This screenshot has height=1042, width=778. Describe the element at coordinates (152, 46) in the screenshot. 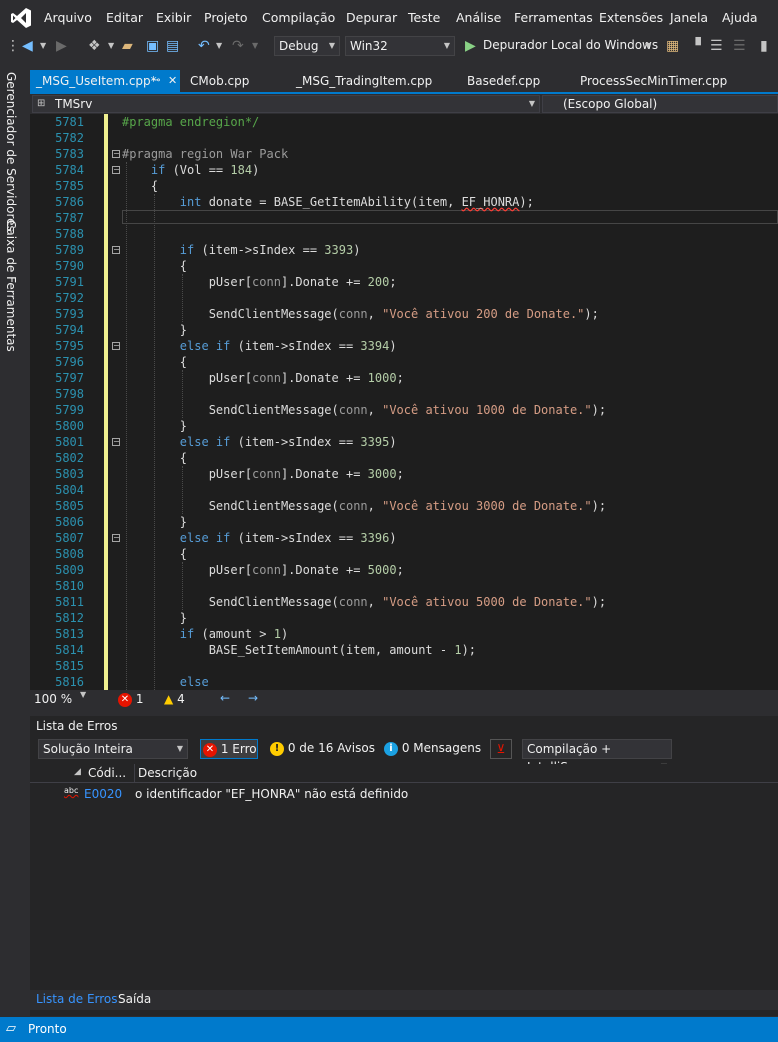

I see `save-icon: ▣` at that location.